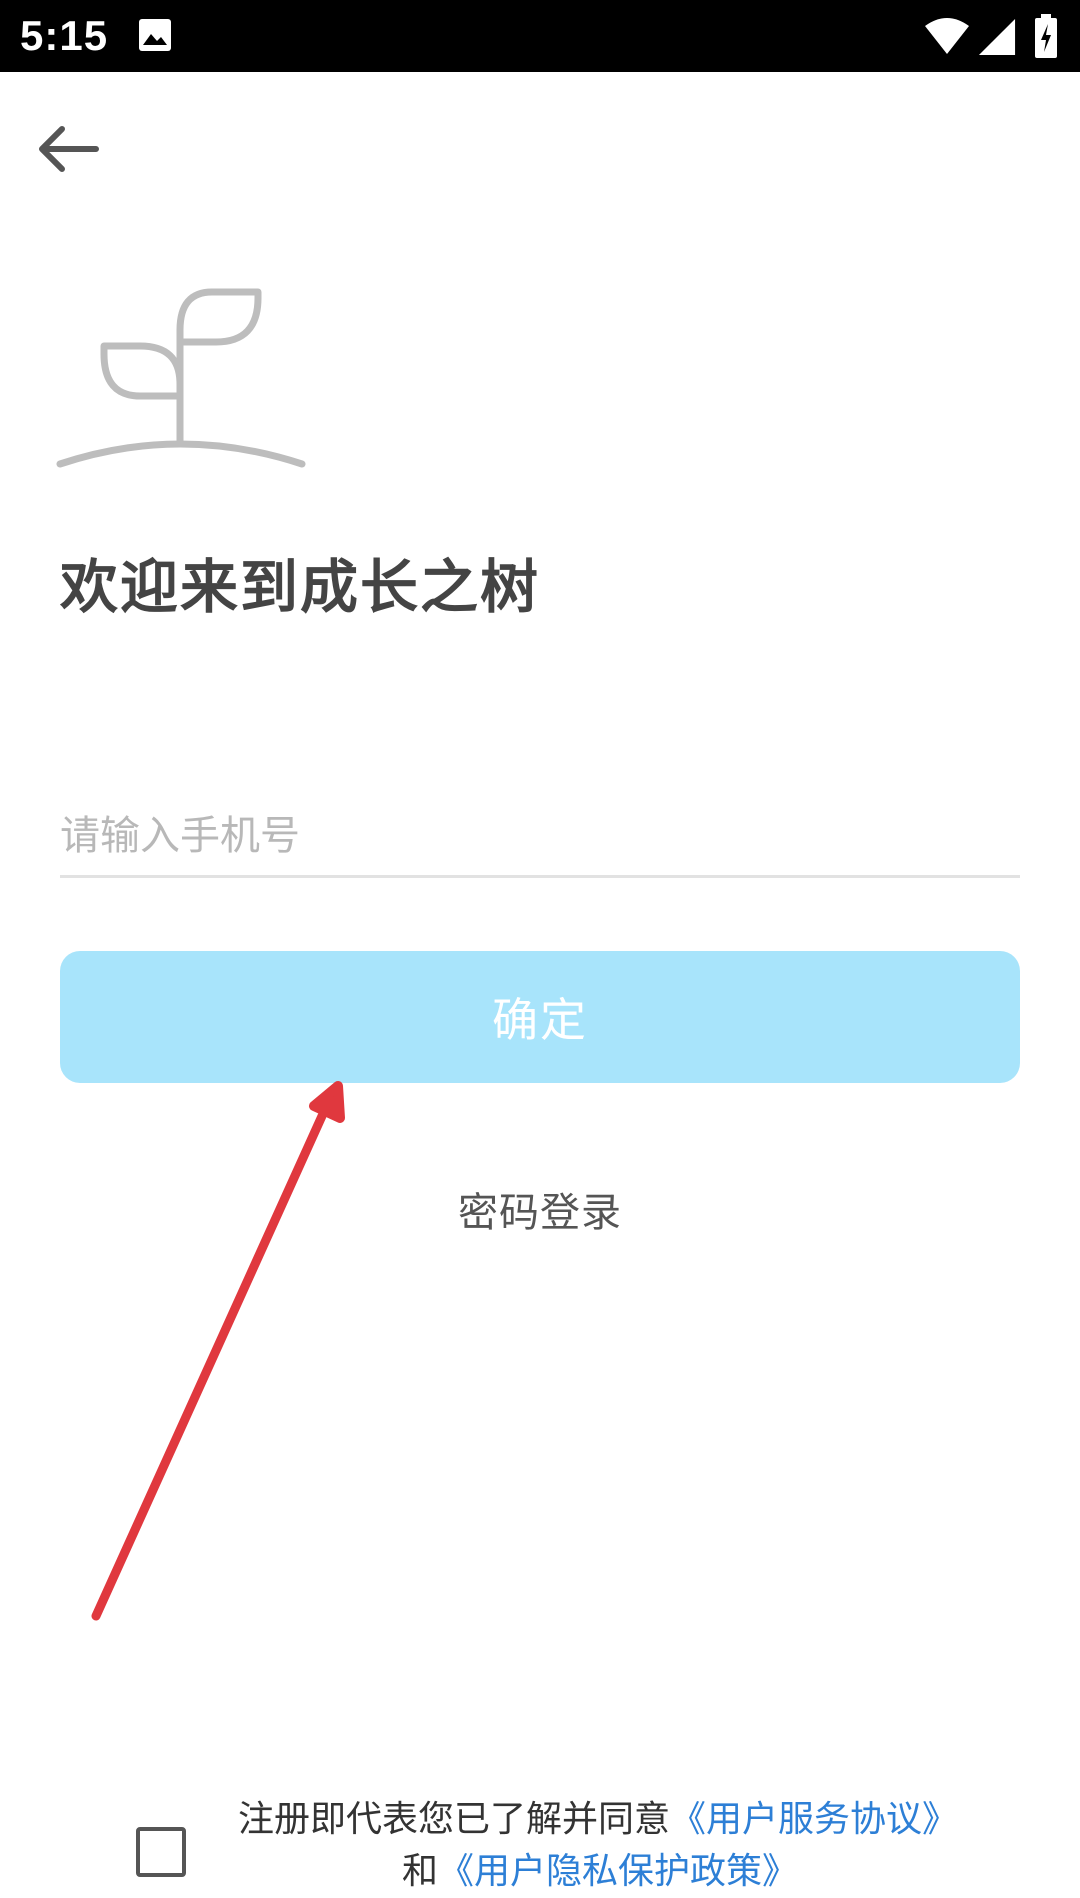 This screenshot has width=1080, height=1898. What do you see at coordinates (814, 1819) in the screenshot?
I see `terms-of-service-link: 《用户服务协议》` at bounding box center [814, 1819].